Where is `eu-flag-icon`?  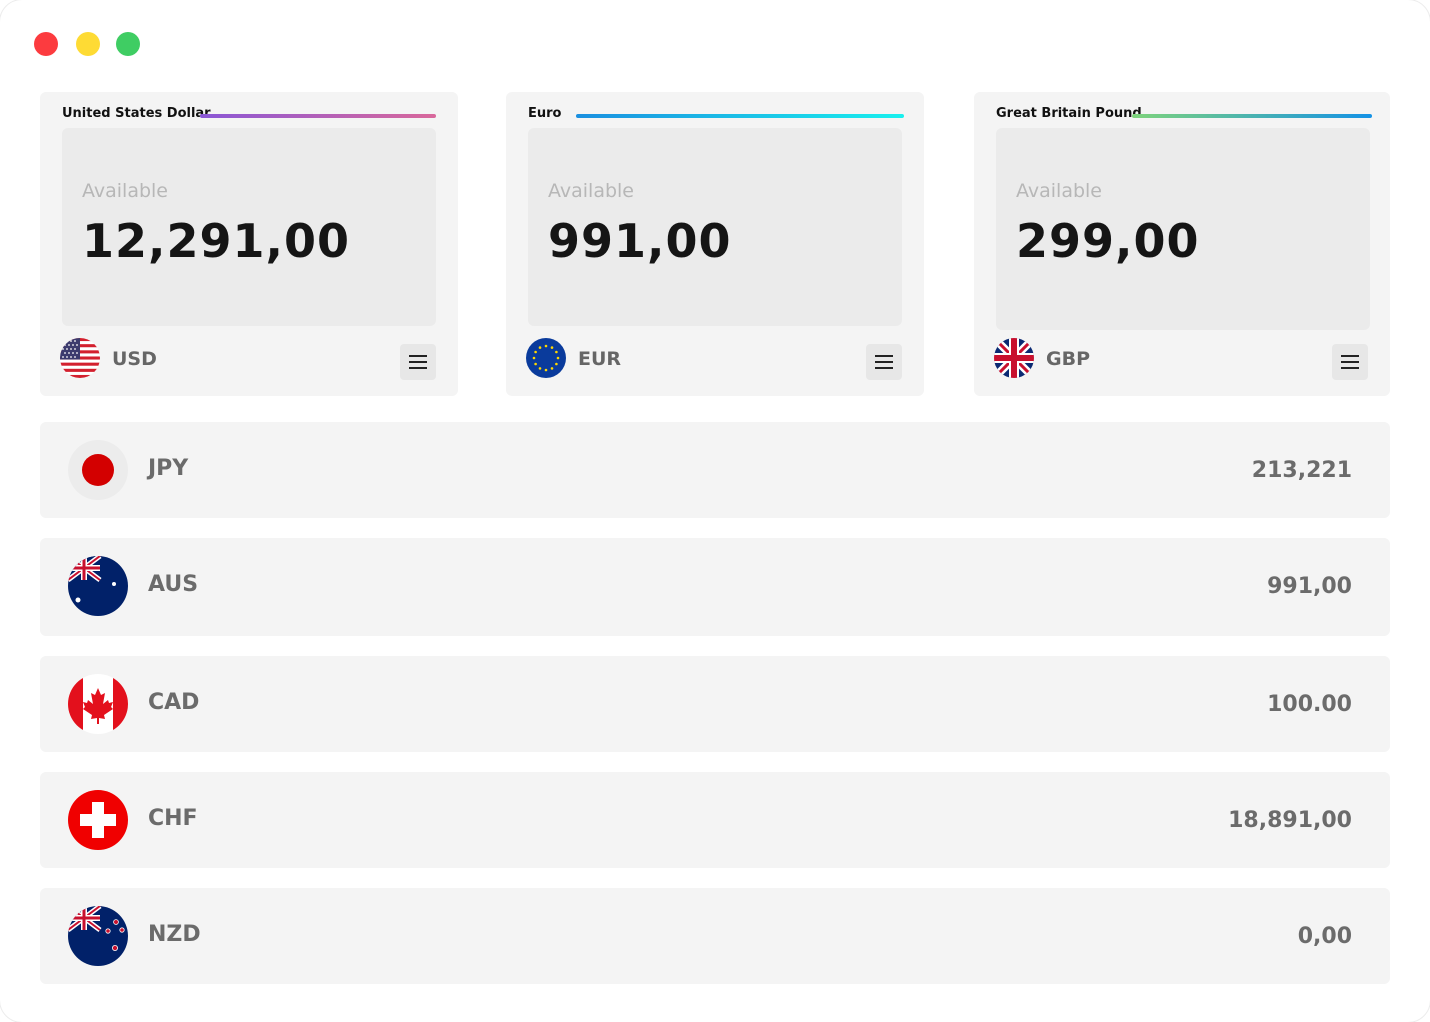 eu-flag-icon is located at coordinates (546, 358).